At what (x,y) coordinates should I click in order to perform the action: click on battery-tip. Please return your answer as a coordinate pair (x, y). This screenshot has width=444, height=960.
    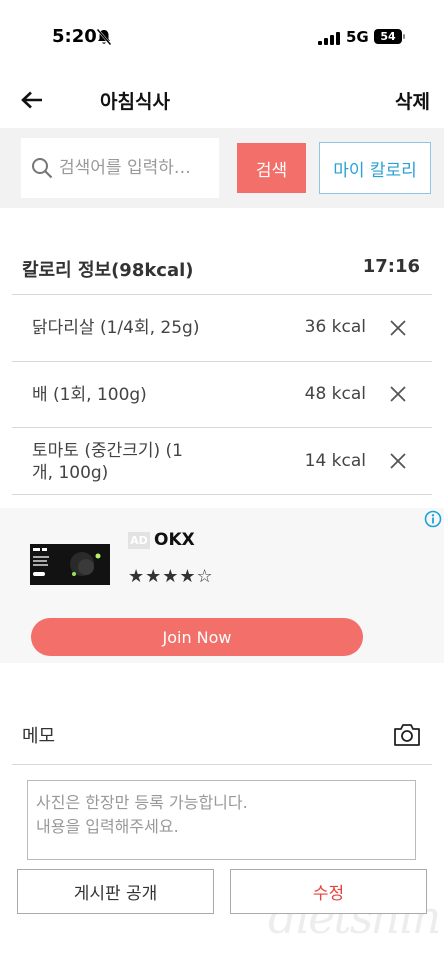
    Looking at the image, I should click on (404, 36).